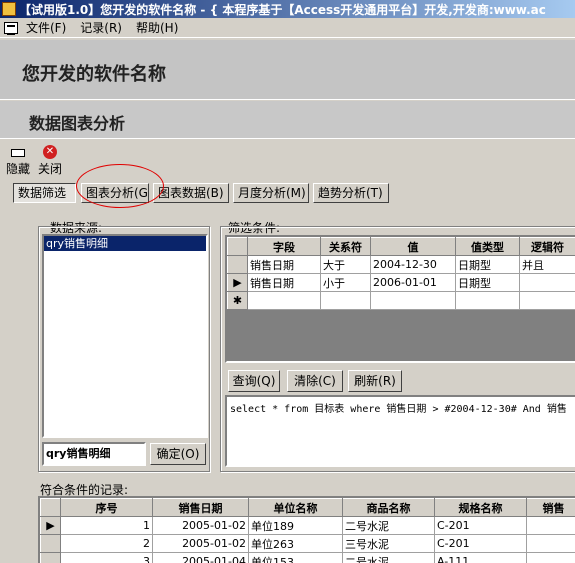 Image resolution: width=575 pixels, height=563 pixels. Describe the element at coordinates (413, 264) in the screenshot. I see `cell: 2004-12-30` at that location.